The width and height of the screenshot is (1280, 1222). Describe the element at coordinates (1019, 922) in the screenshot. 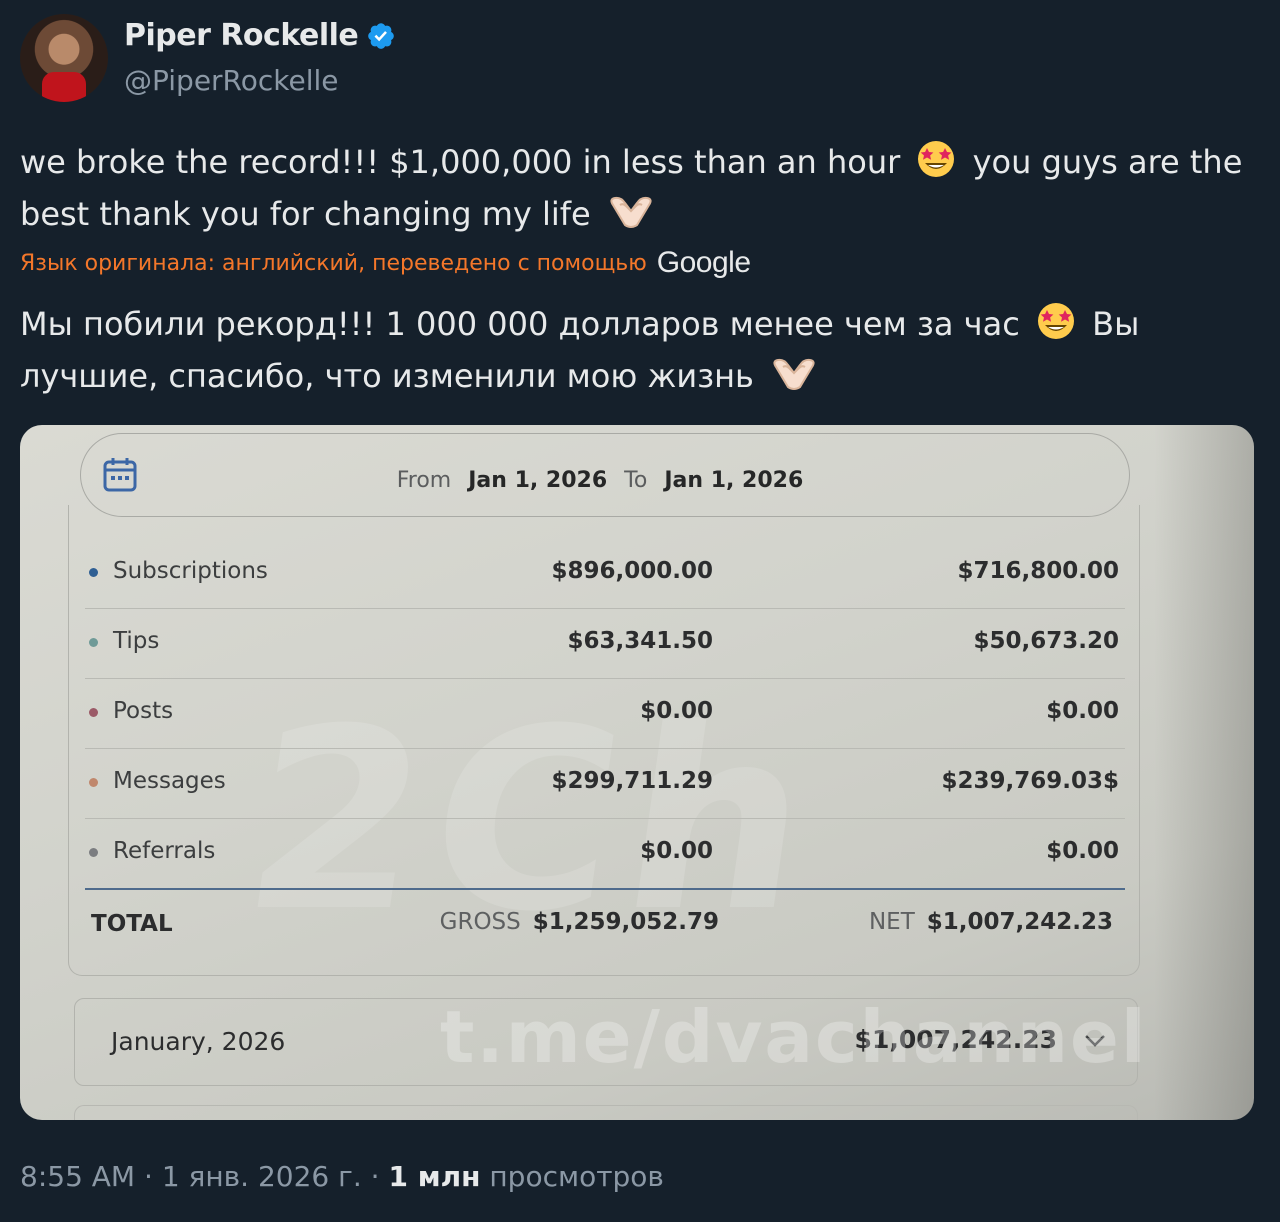

I see `net-total-value: $1,007,242.23` at that location.